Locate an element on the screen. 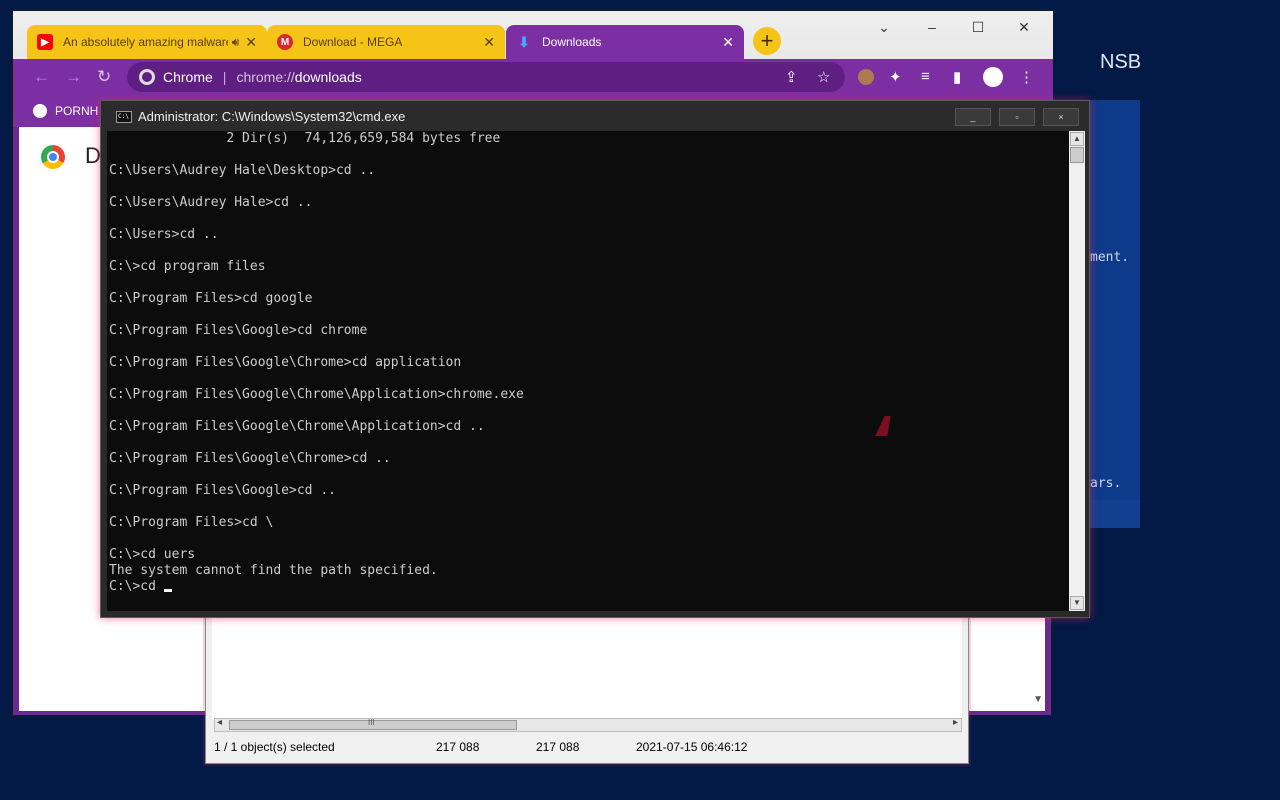  cmd-close-button: × is located at coordinates (1061, 117).